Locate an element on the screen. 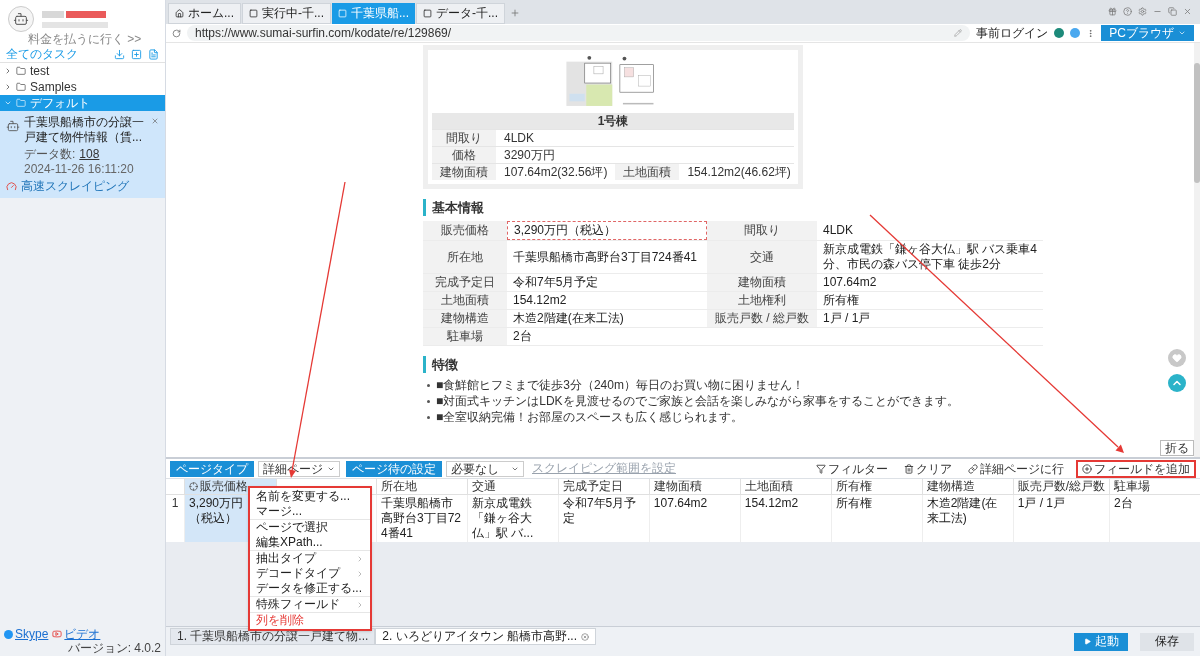 This screenshot has width=1200, height=656. table-value: 1戸 / 1戸 is located at coordinates (847, 318).